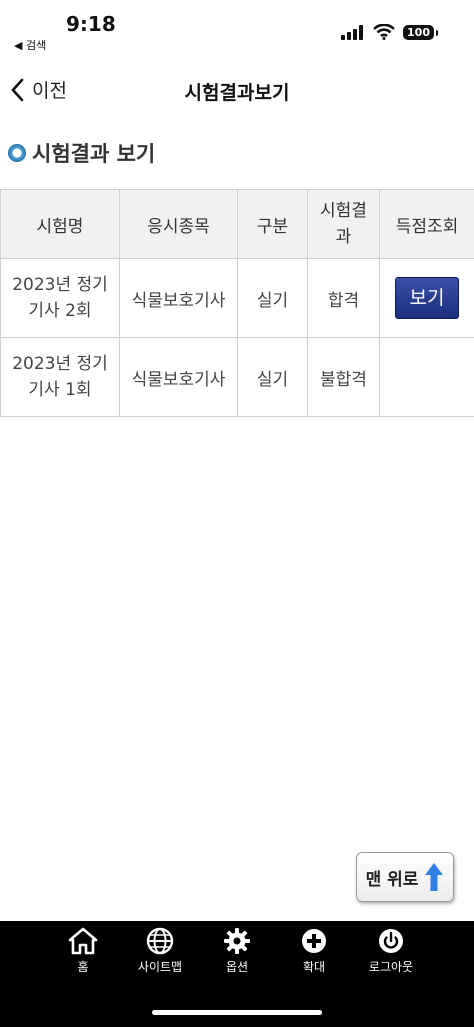 Image resolution: width=474 pixels, height=1027 pixels. I want to click on section-title: 시험결과 보기, so click(94, 154).